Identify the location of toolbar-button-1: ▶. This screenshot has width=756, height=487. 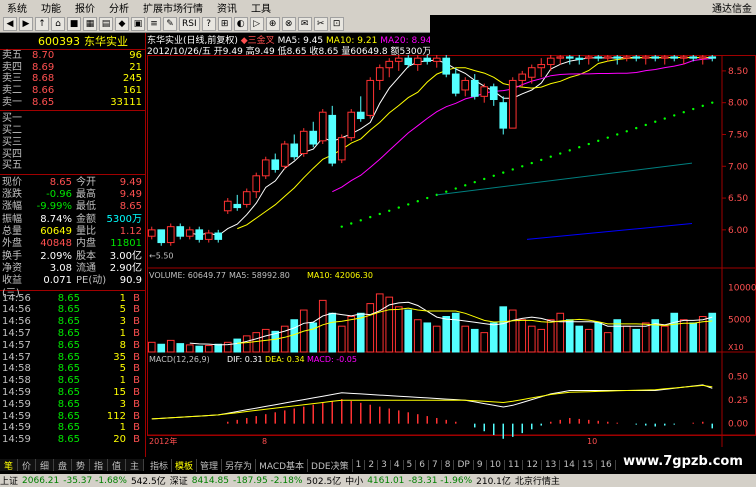
(26, 23).